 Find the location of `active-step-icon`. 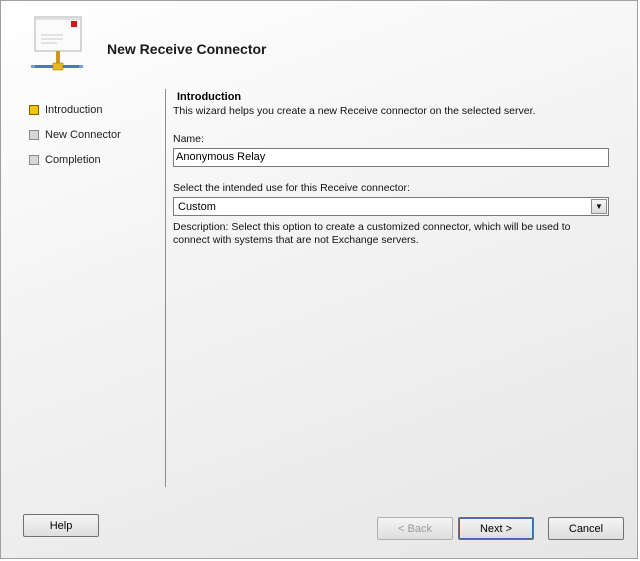

active-step-icon is located at coordinates (34, 109).